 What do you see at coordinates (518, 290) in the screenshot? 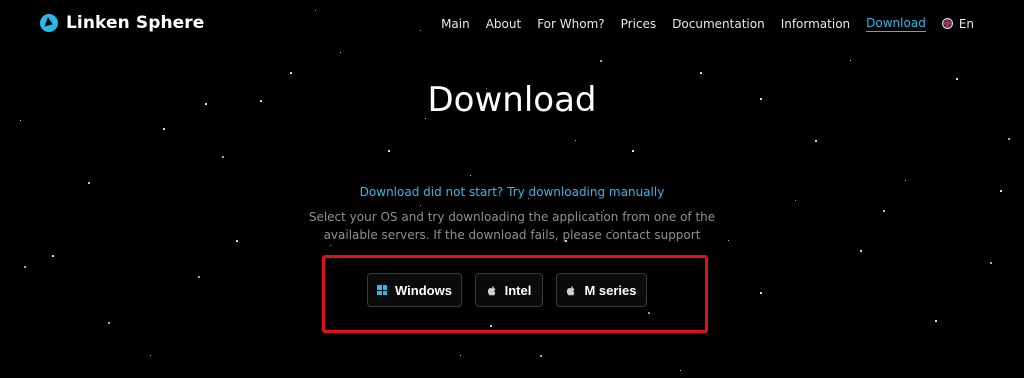
I see `intel-label: Intel` at bounding box center [518, 290].